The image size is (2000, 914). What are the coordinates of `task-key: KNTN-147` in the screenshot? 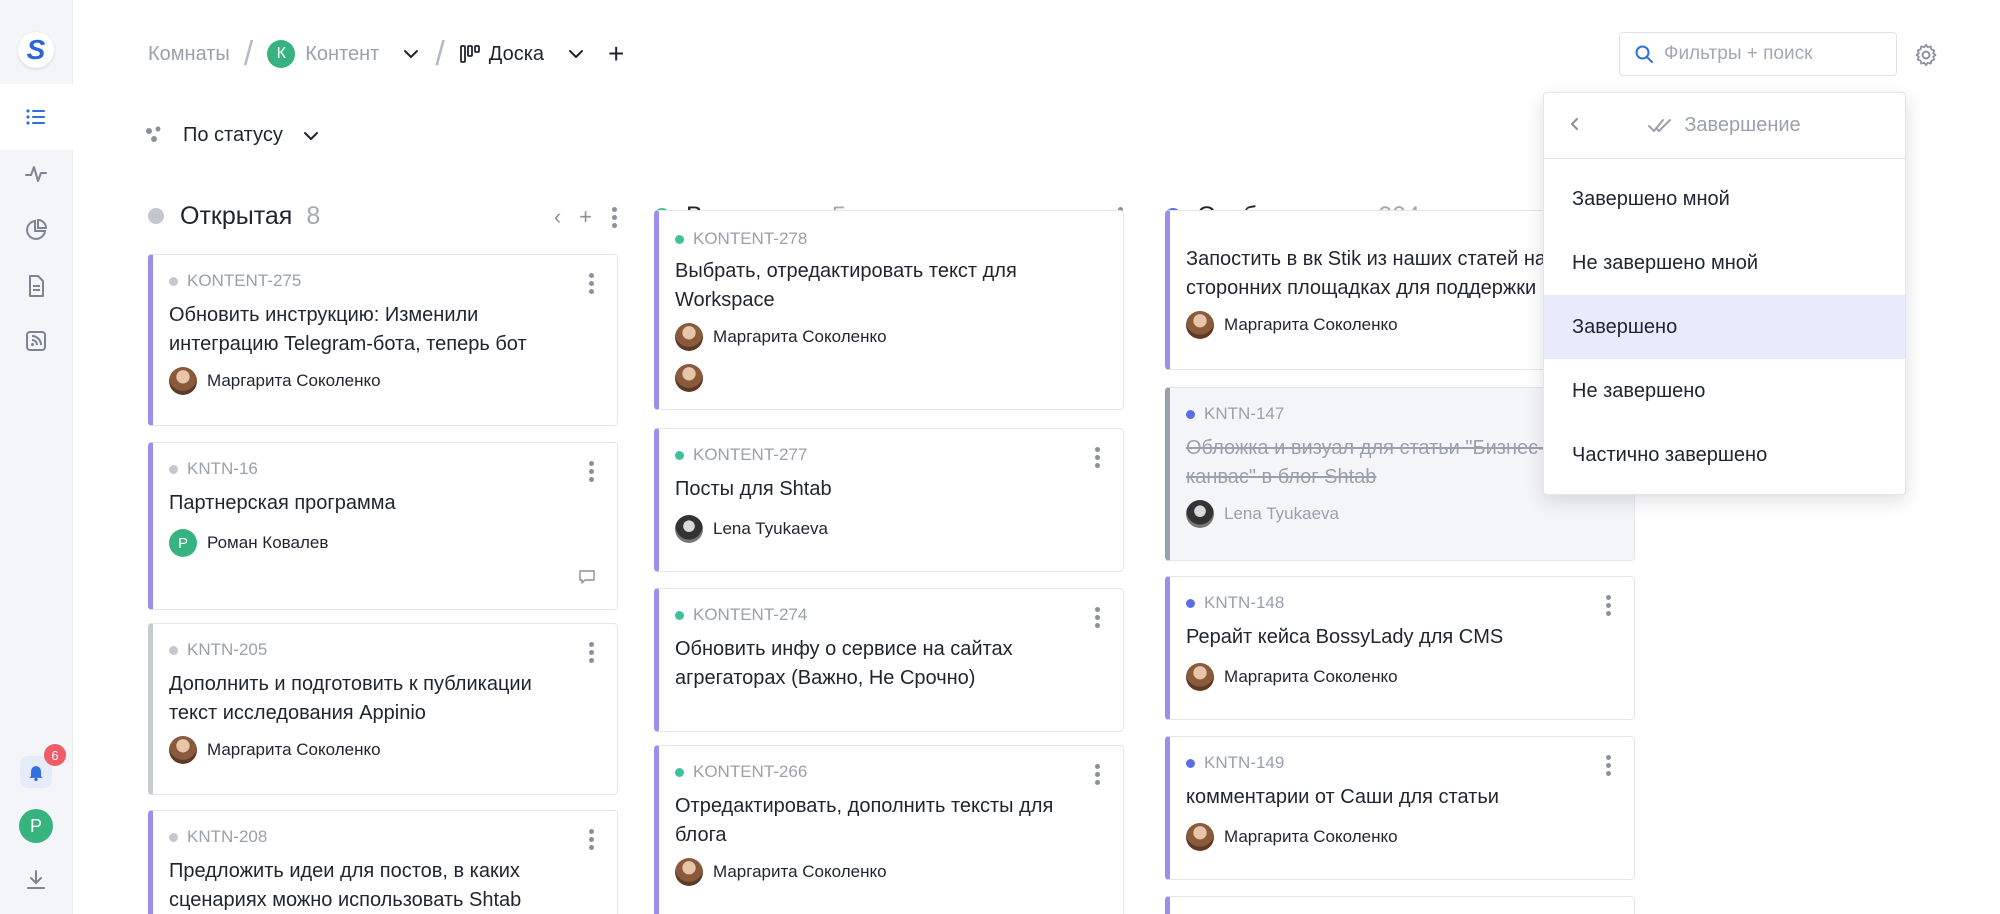 It's located at (1244, 413).